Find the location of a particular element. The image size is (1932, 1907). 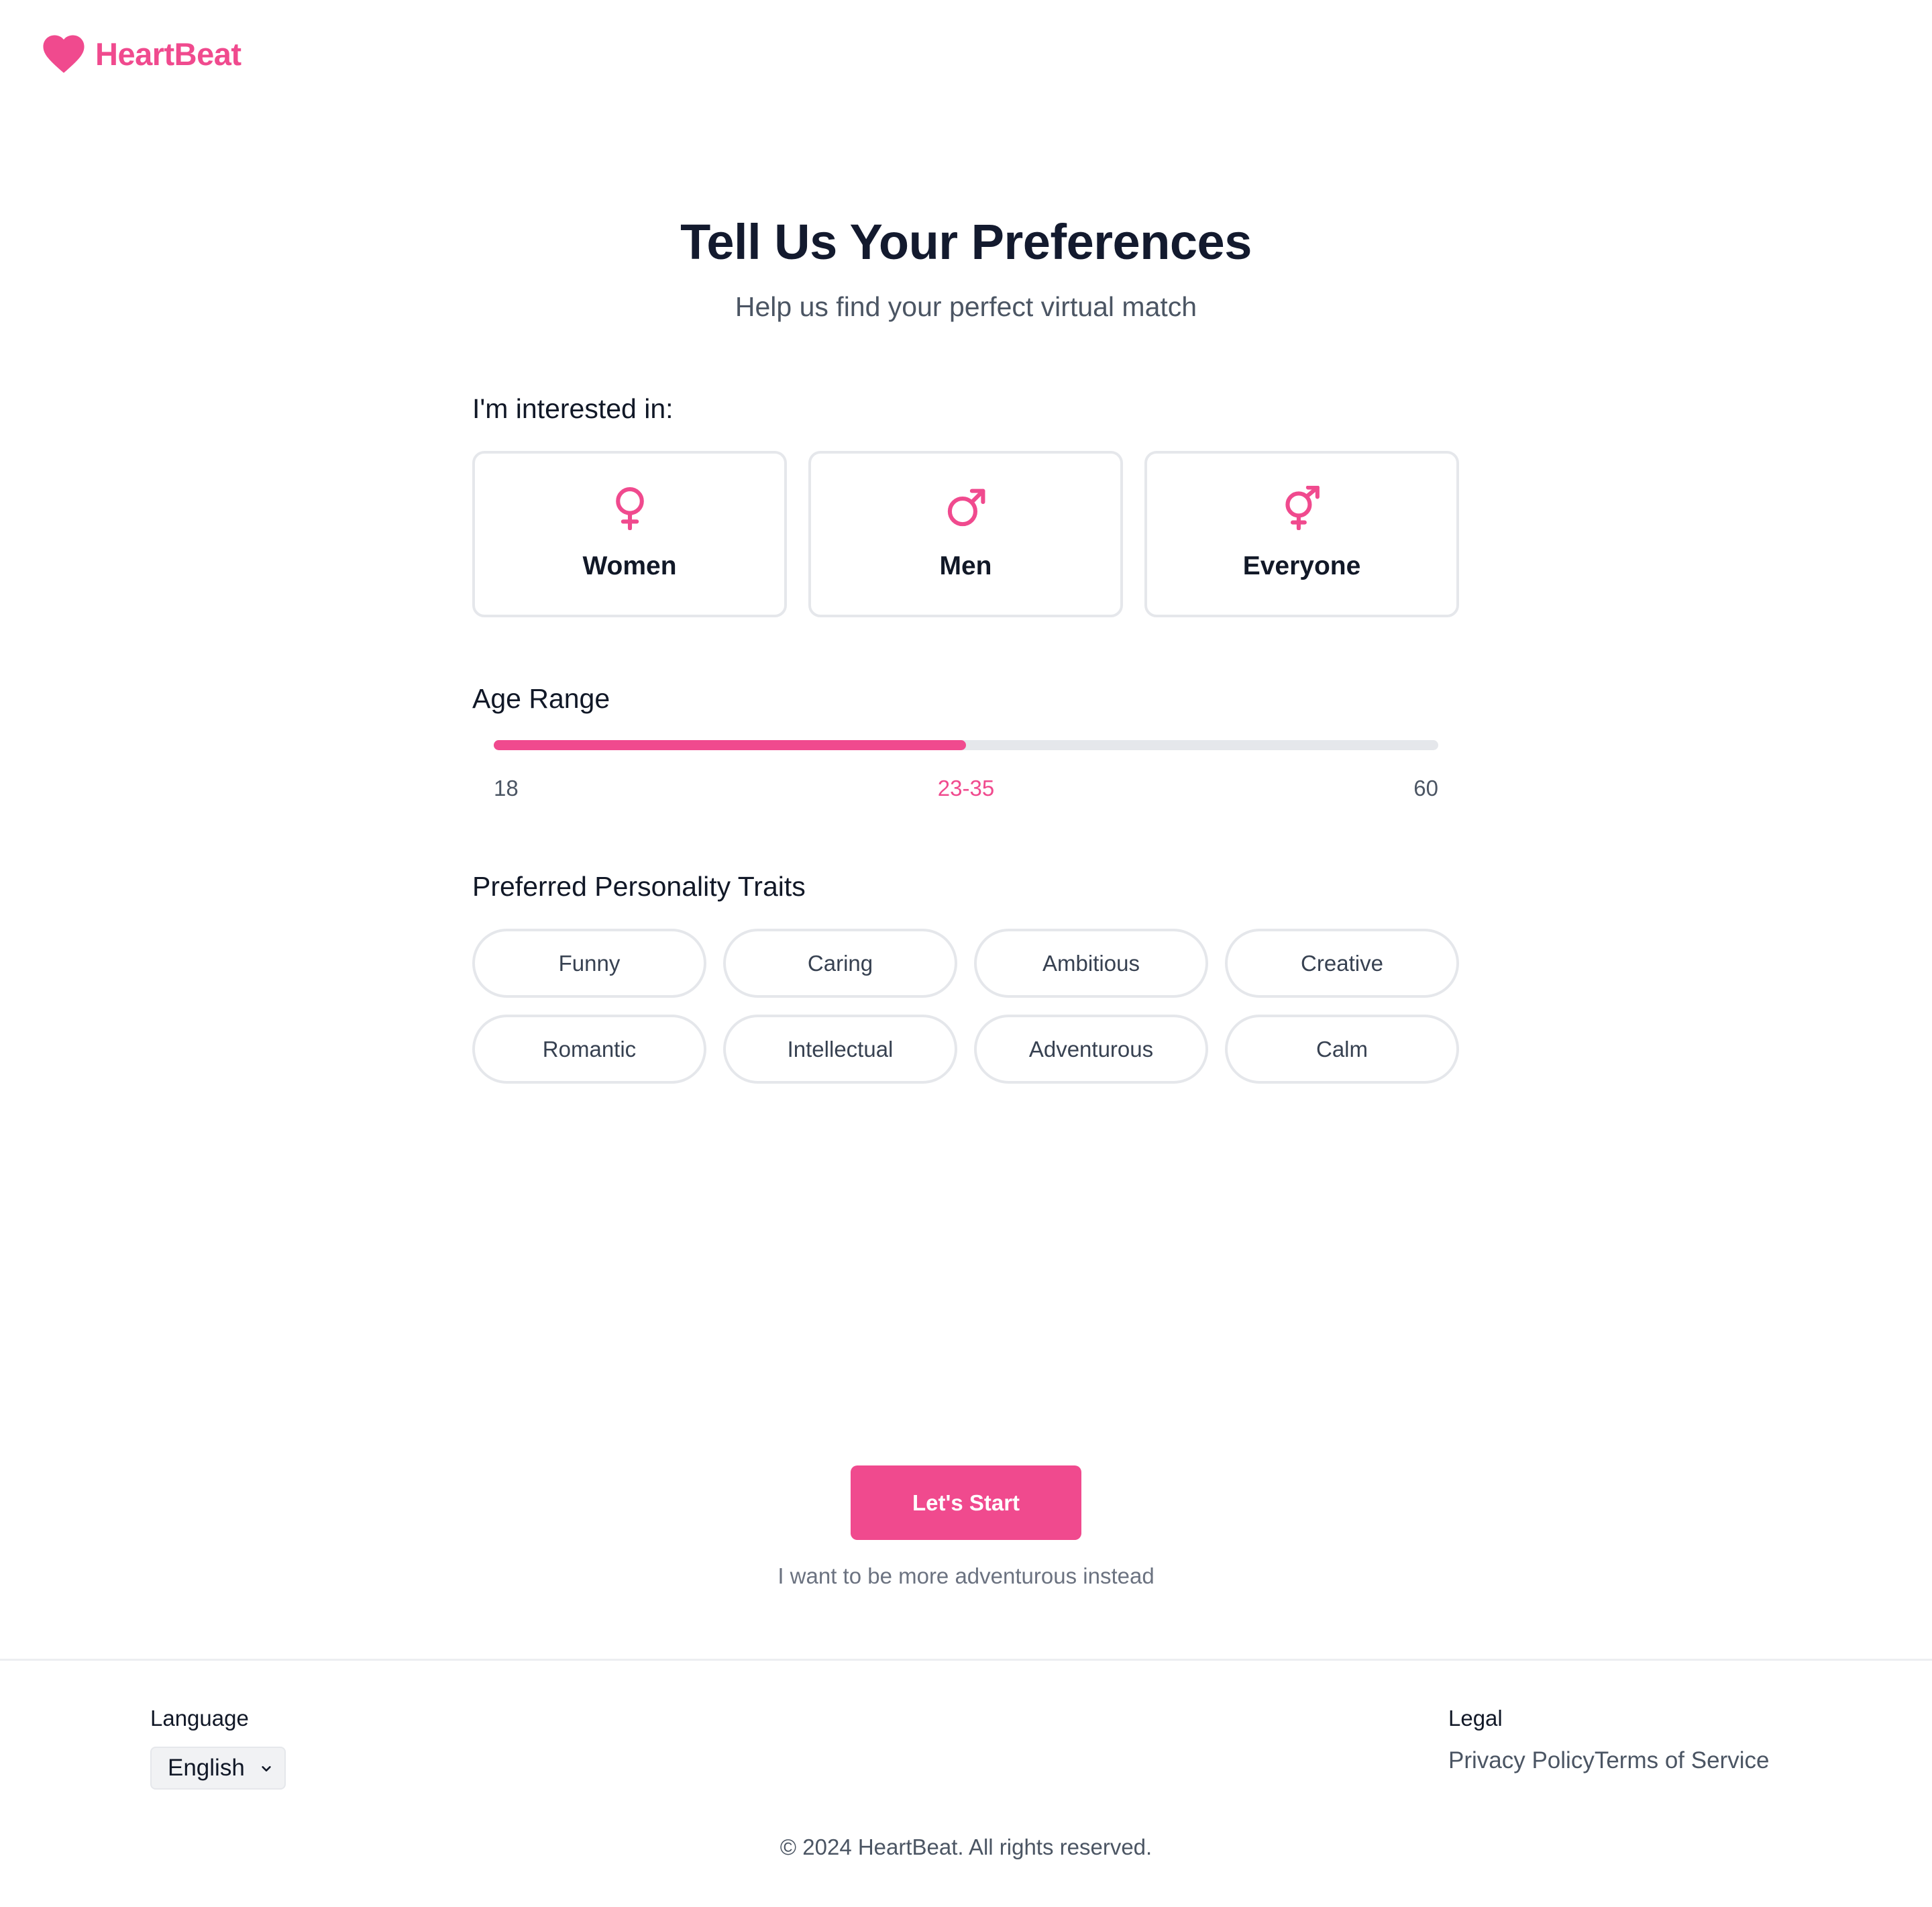

interest-option-label: Women is located at coordinates (629, 566).